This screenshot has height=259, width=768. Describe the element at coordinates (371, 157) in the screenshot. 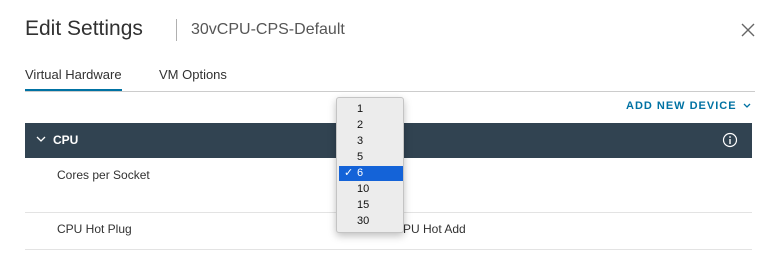

I see `dropdown-option: 5` at that location.